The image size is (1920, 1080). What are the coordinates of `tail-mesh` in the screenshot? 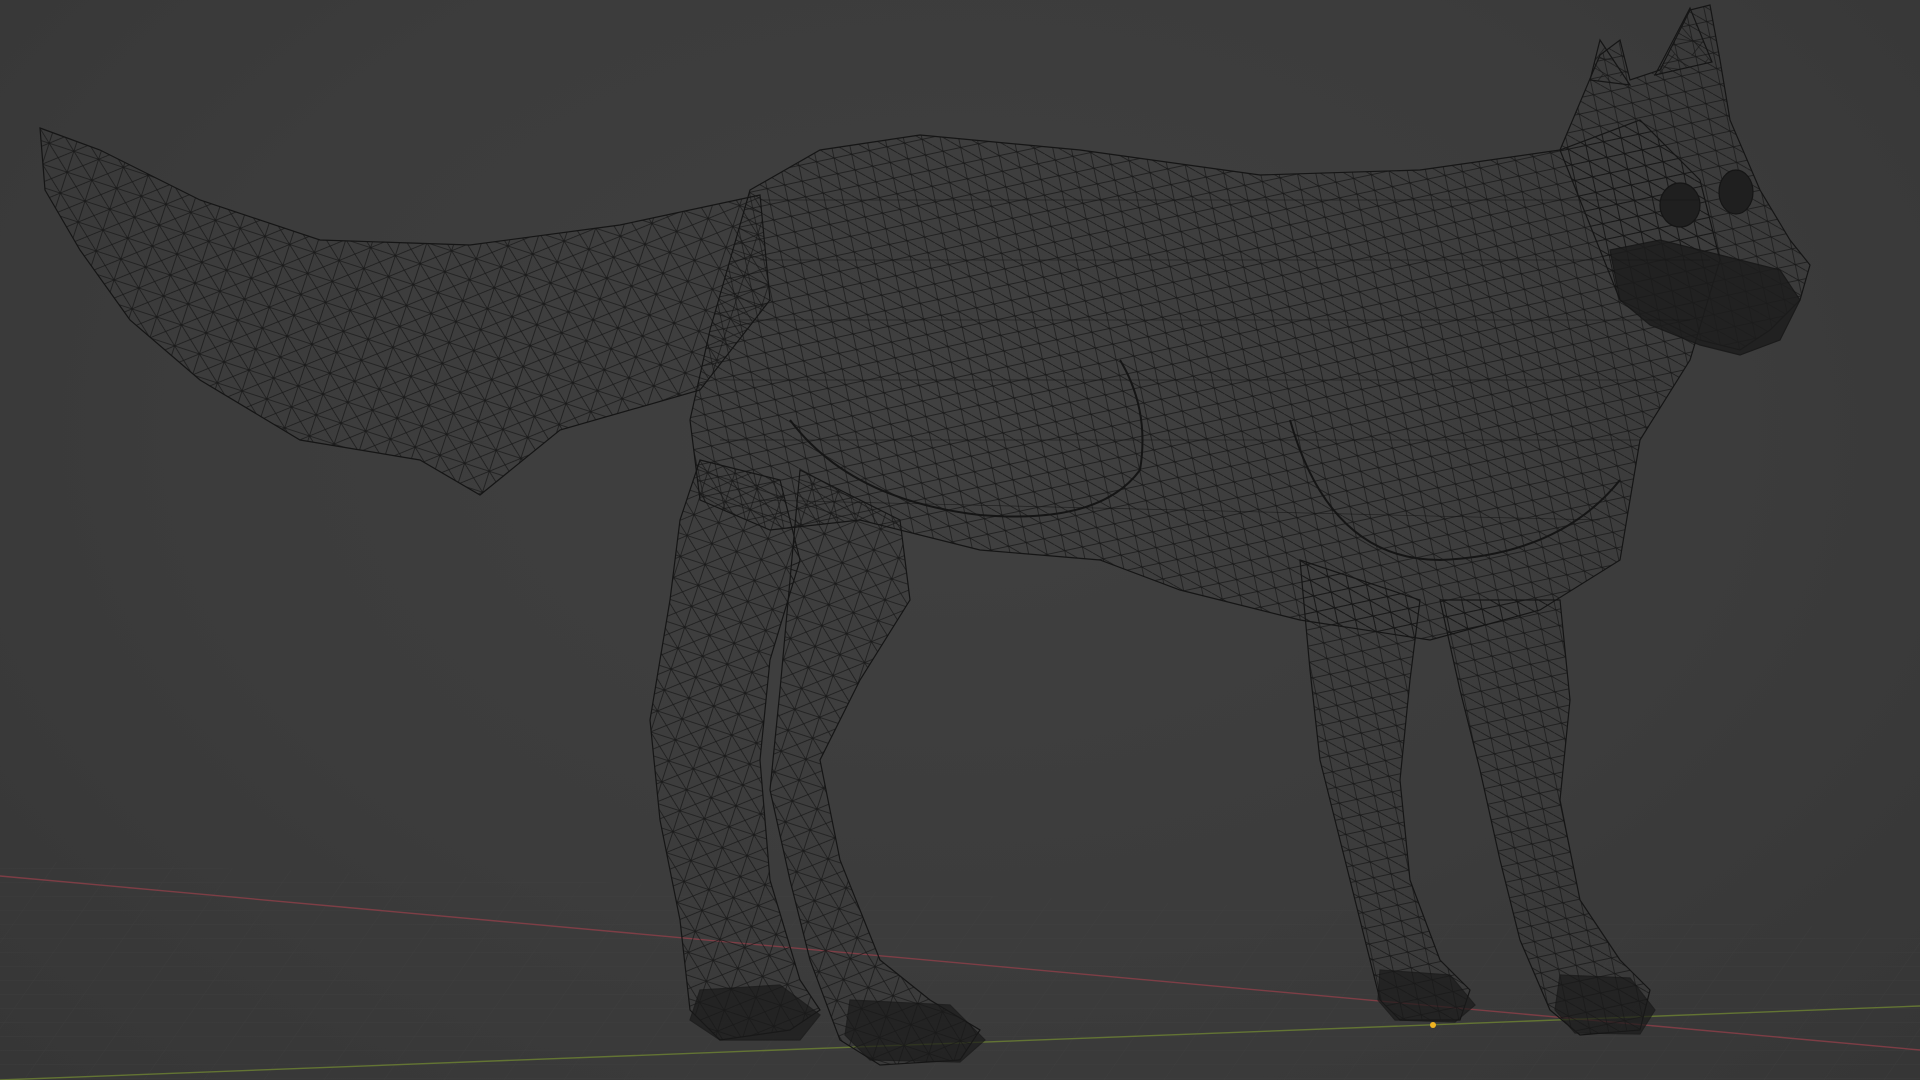 It's located at (405, 311).